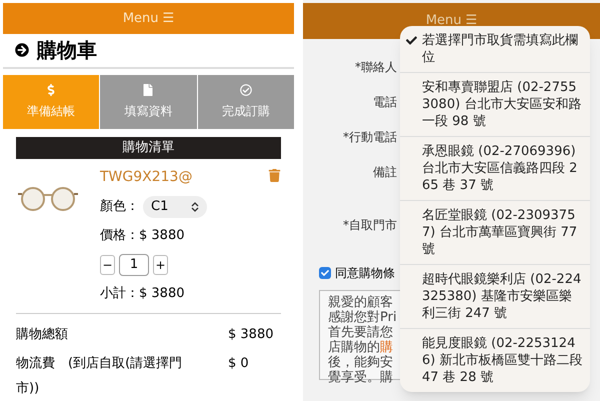 Image resolution: width=600 pixels, height=401 pixels. What do you see at coordinates (175, 207) in the screenshot?
I see `color-select: C1` at bounding box center [175, 207].